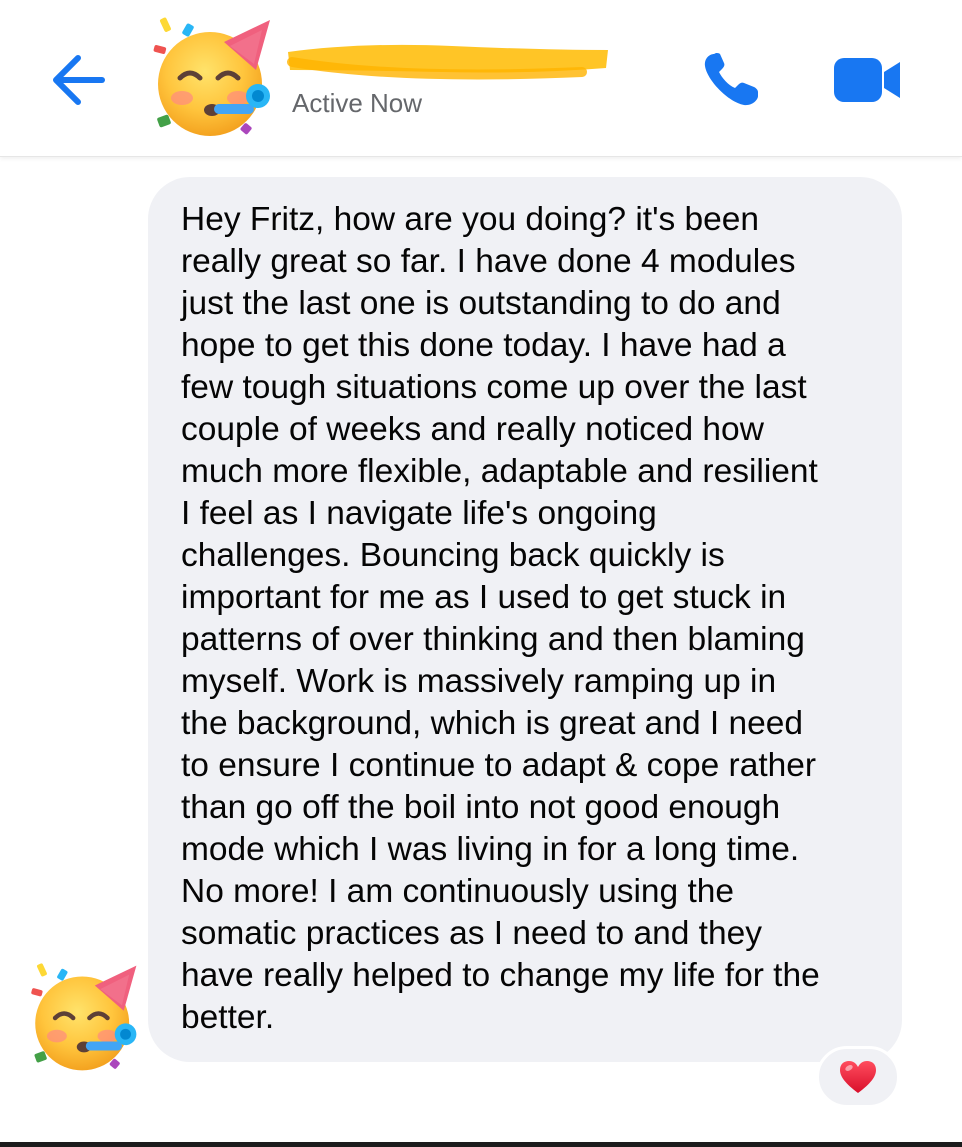  What do you see at coordinates (447, 62) in the screenshot?
I see `name-redaction` at bounding box center [447, 62].